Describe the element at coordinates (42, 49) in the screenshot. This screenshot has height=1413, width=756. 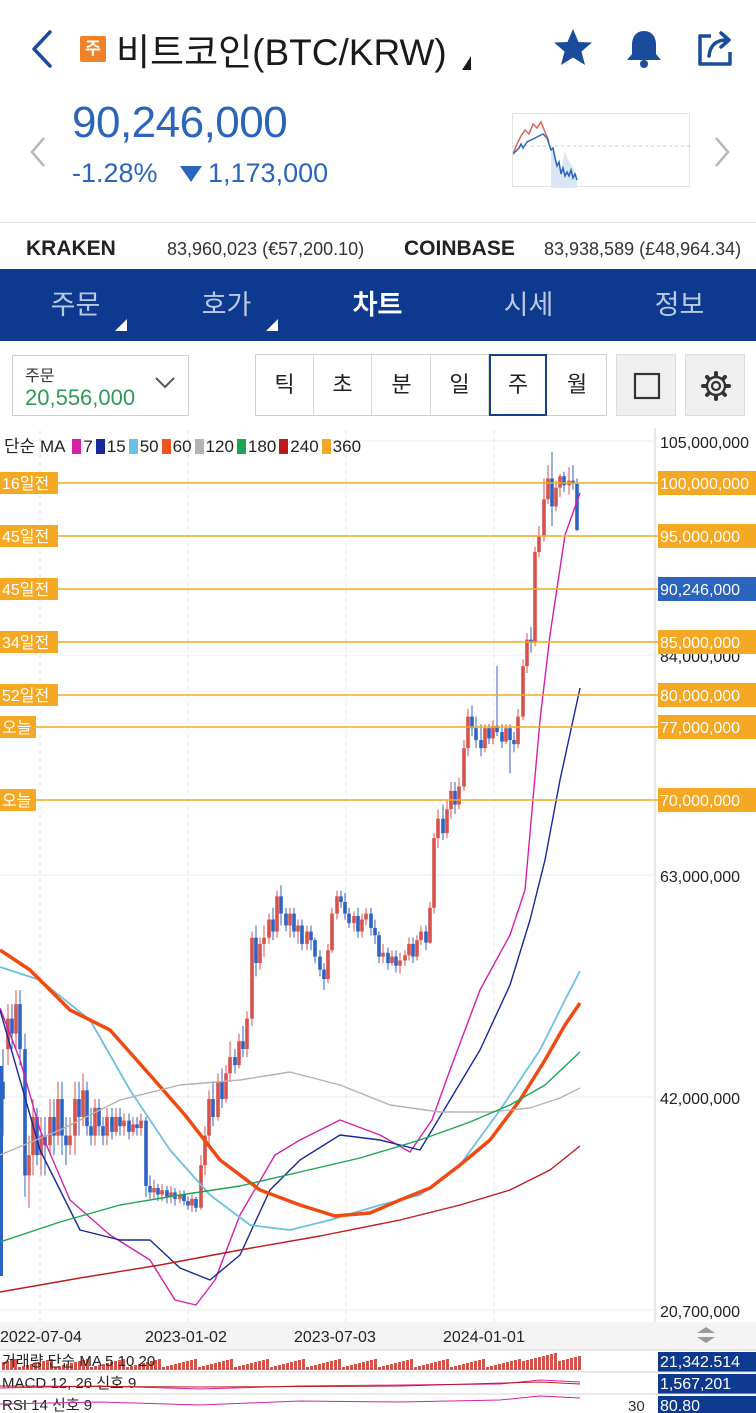
I see `back-button` at that location.